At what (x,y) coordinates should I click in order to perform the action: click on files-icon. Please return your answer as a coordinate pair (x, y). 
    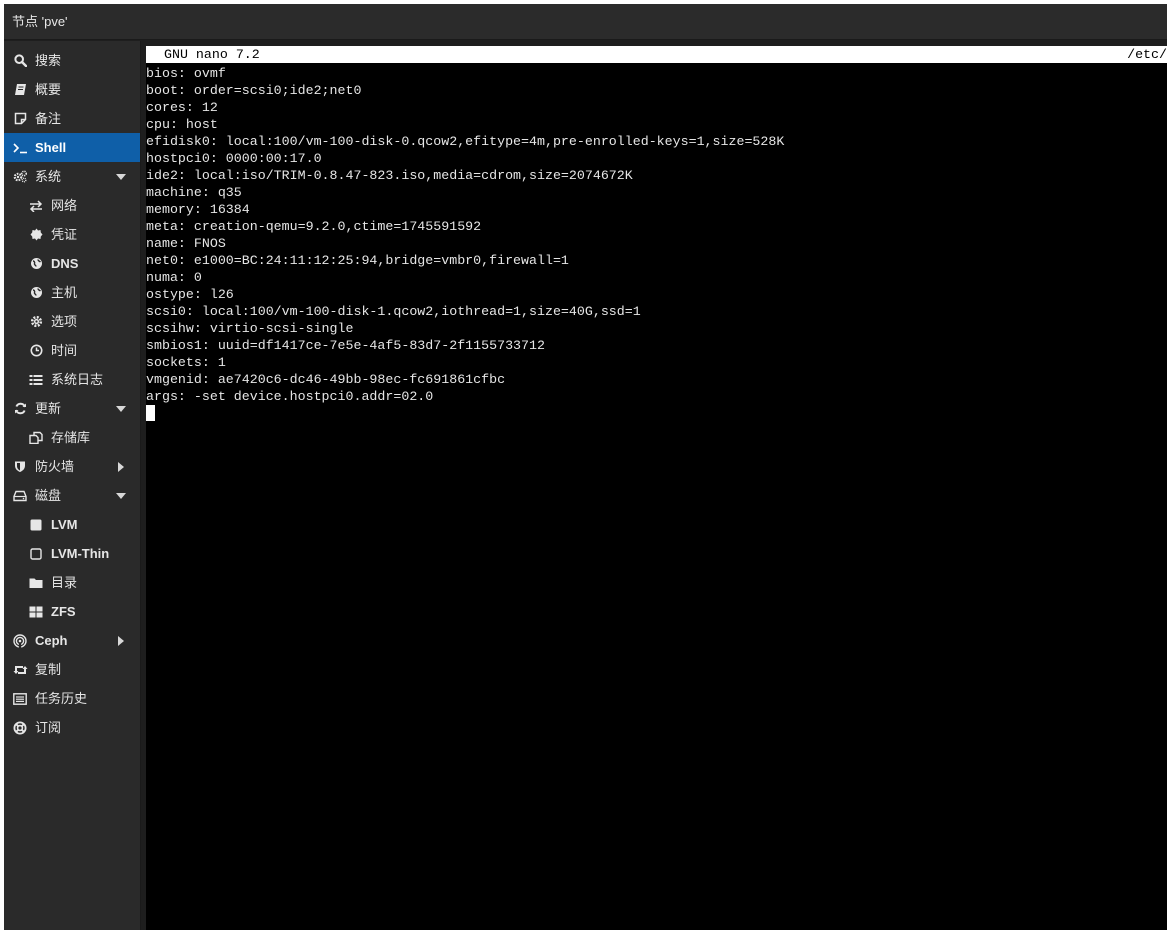
    Looking at the image, I should click on (36, 437).